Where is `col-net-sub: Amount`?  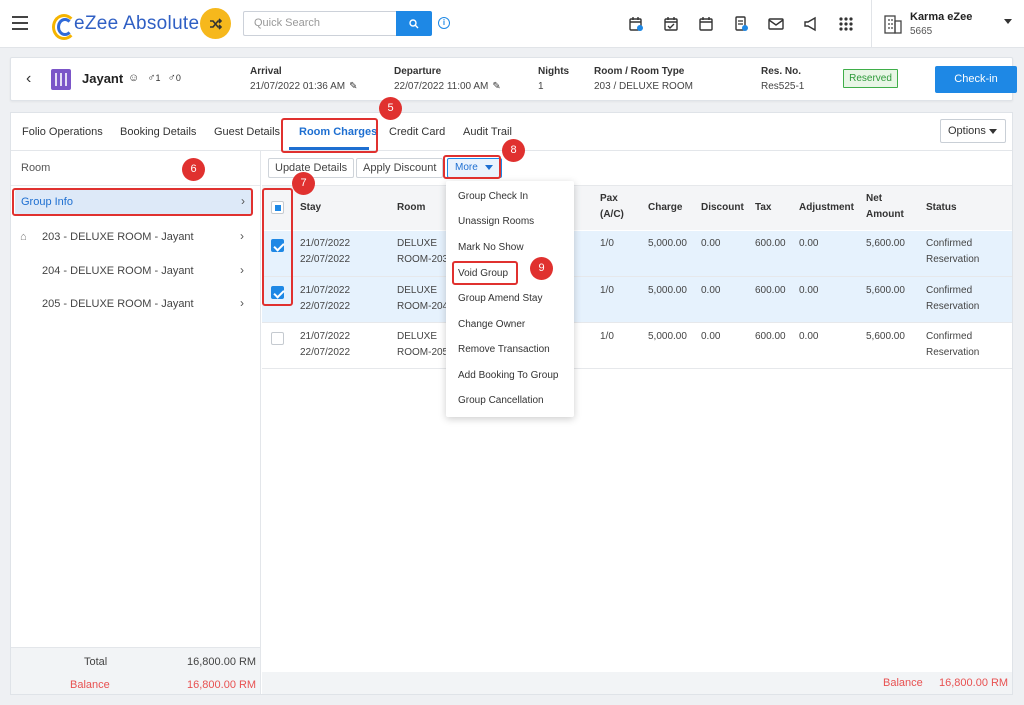 col-net-sub: Amount is located at coordinates (885, 214).